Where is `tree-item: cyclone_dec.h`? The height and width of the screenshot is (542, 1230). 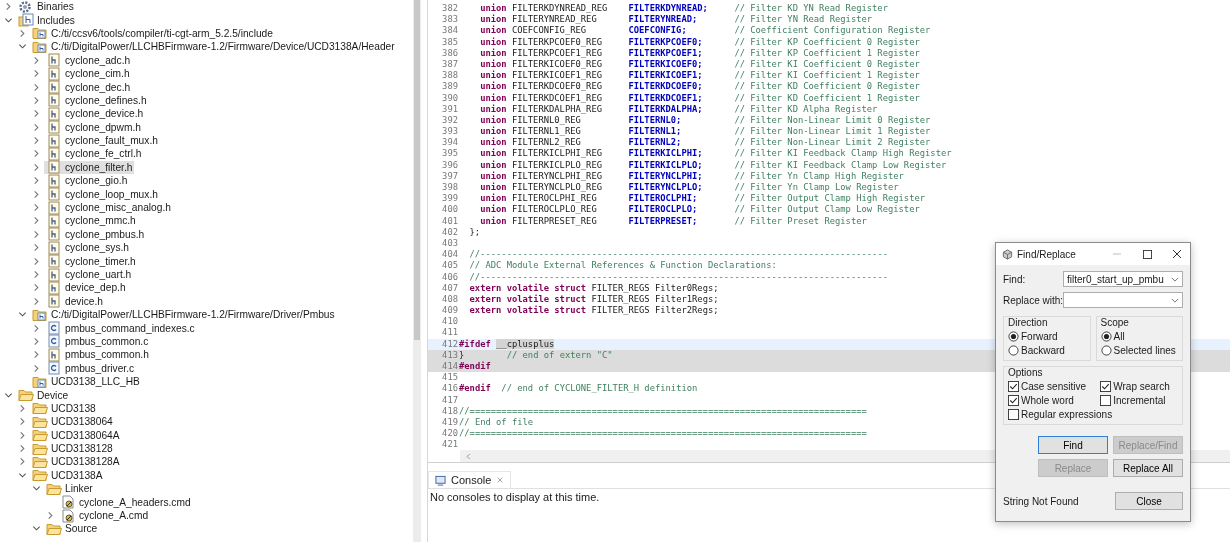 tree-item: cyclone_dec.h is located at coordinates (88, 87).